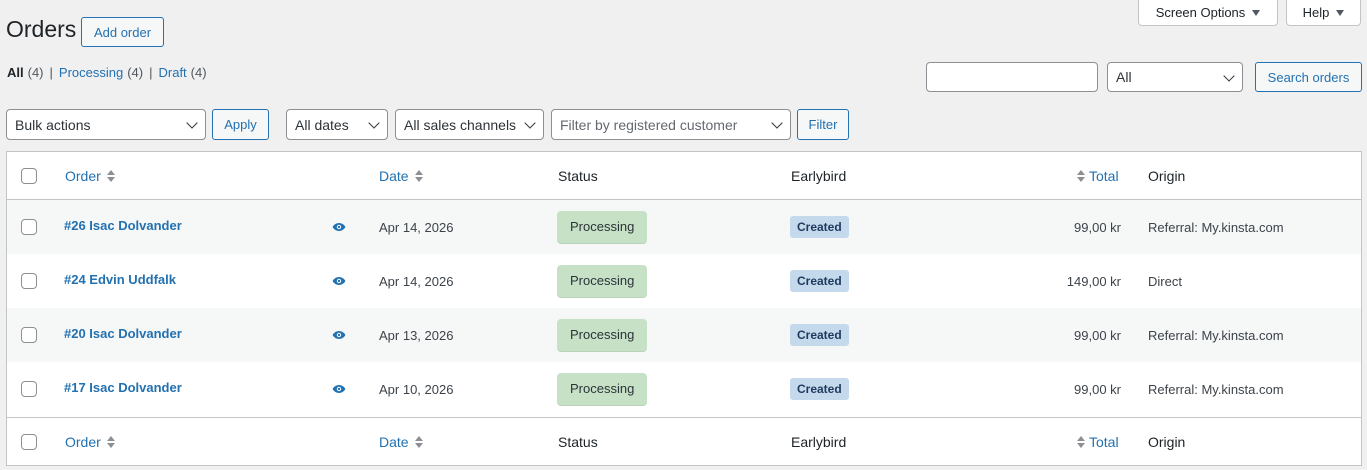 The height and width of the screenshot is (470, 1367). What do you see at coordinates (123, 387) in the screenshot?
I see `order-link: #17 Isac Dolvander` at bounding box center [123, 387].